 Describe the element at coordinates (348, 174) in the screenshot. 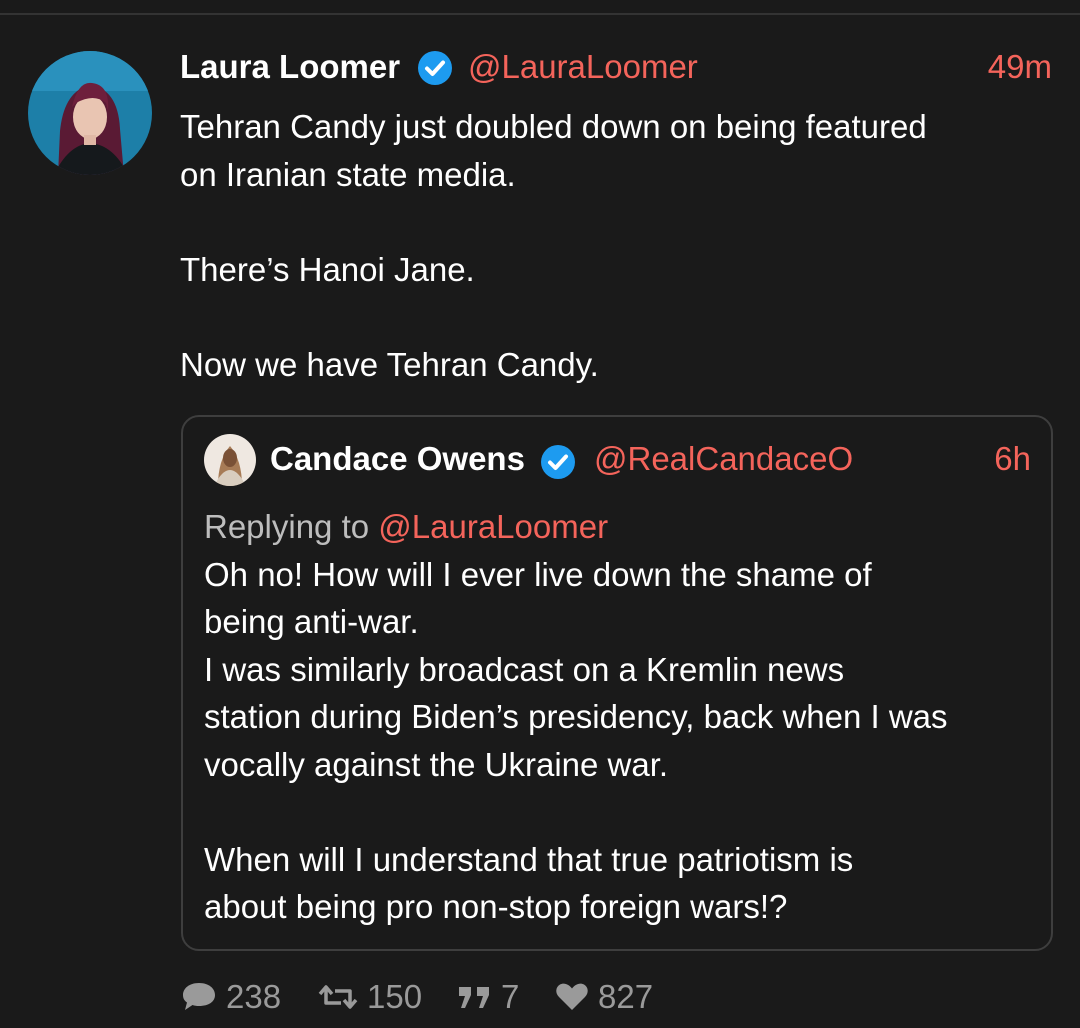

I see `tweet-text-line: on Iranian state media.` at that location.